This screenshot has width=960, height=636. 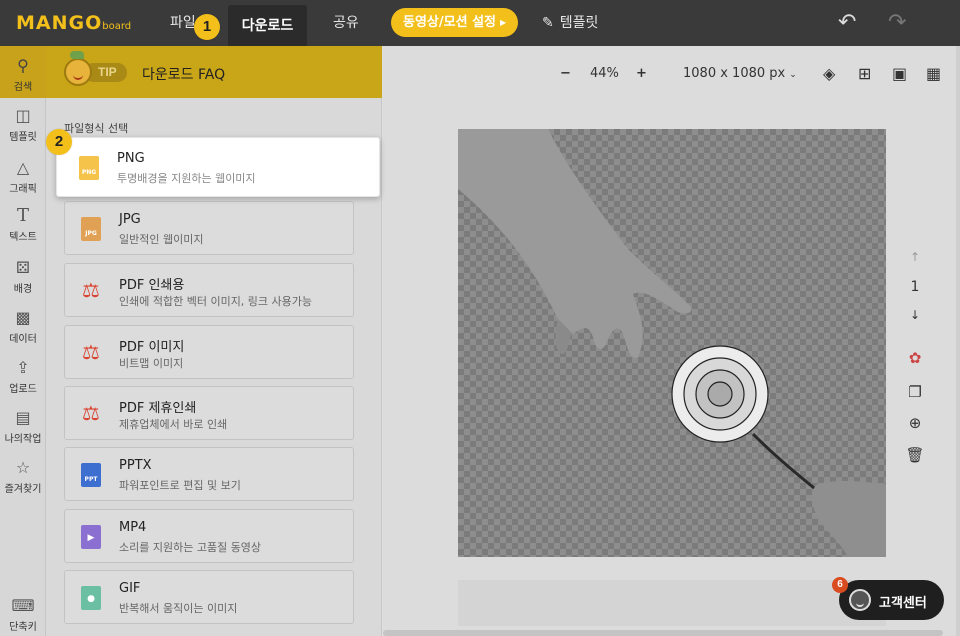 I want to click on rail-item-text: T 텍스트, so click(x=23, y=224).